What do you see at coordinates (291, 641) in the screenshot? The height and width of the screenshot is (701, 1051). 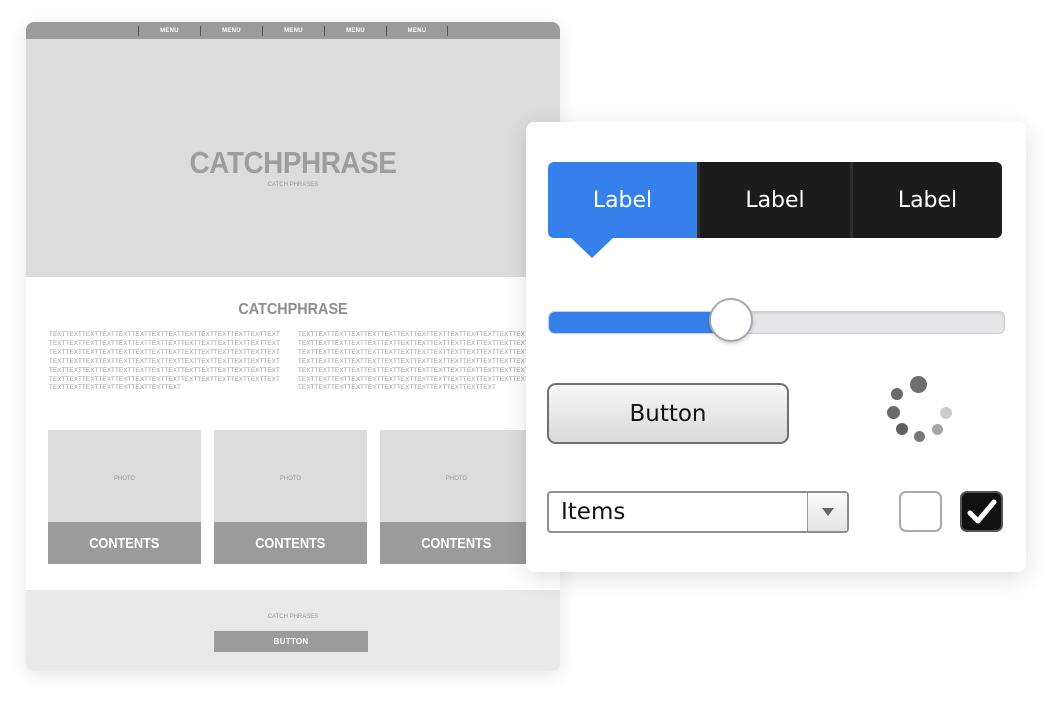 I see `footer-button: BUTTON` at bounding box center [291, 641].